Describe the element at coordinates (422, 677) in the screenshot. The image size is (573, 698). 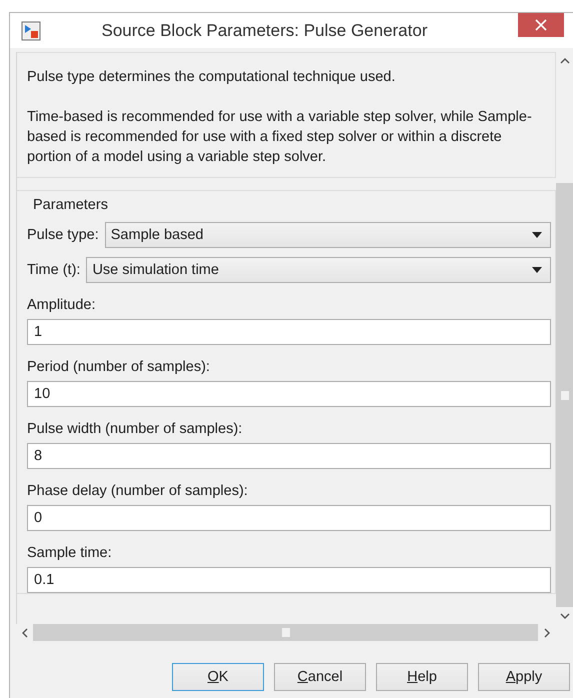
I see `dialog-button: Help` at that location.